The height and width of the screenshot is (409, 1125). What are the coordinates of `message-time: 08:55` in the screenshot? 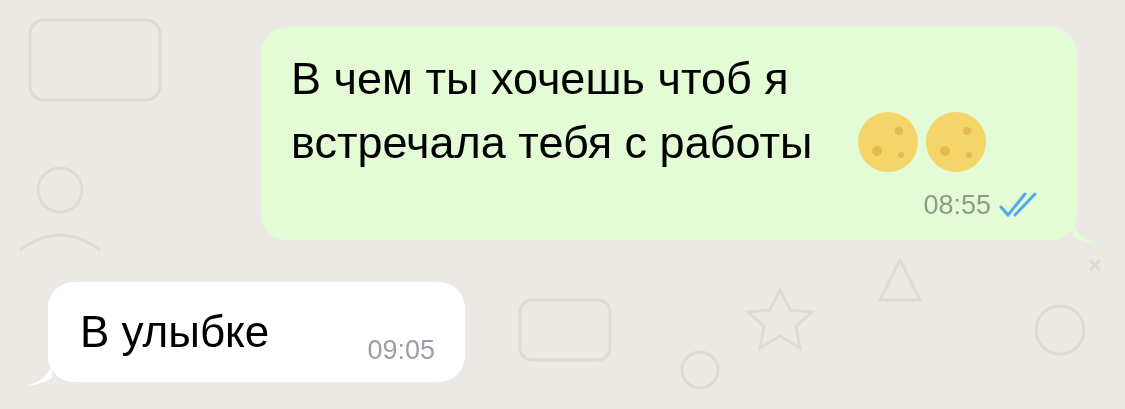 It's located at (957, 205).